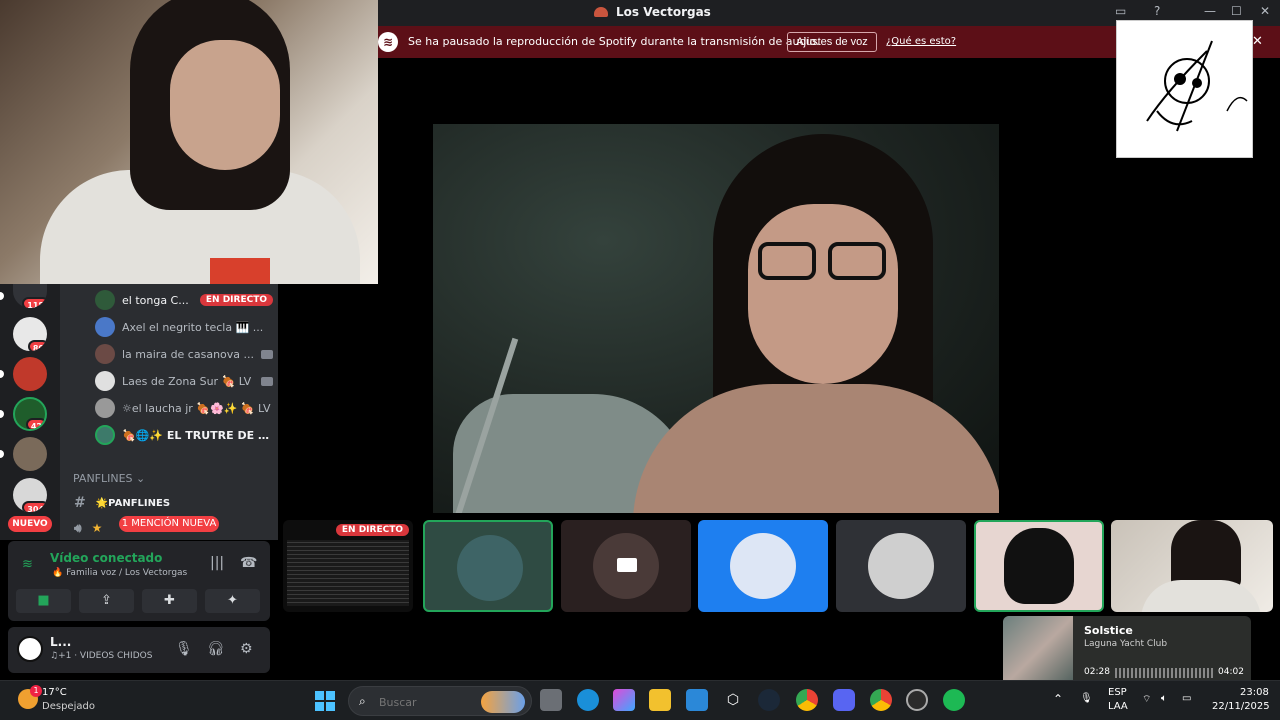 The height and width of the screenshot is (720, 1280). I want to click on settings-gear-icon: ⚙, so click(246, 649).